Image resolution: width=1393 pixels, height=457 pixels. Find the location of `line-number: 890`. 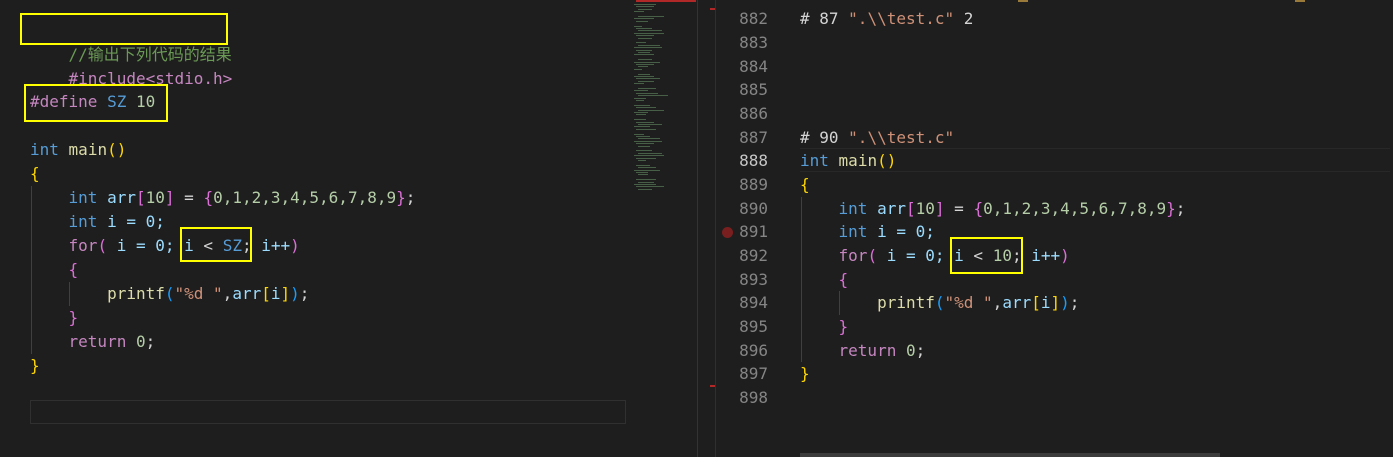

line-number: 890 is located at coordinates (753, 208).